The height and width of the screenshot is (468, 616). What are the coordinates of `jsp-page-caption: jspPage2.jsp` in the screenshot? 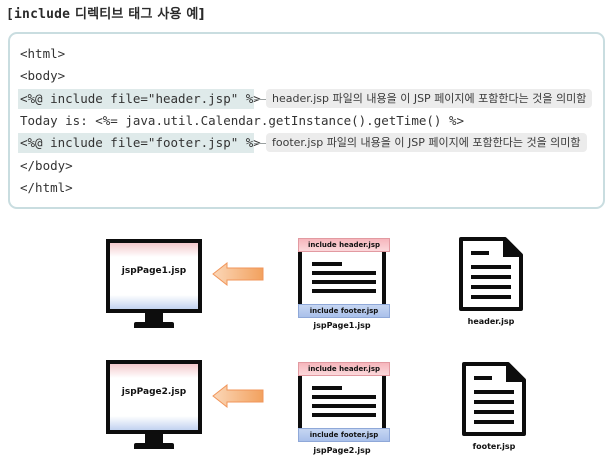 It's located at (342, 450).